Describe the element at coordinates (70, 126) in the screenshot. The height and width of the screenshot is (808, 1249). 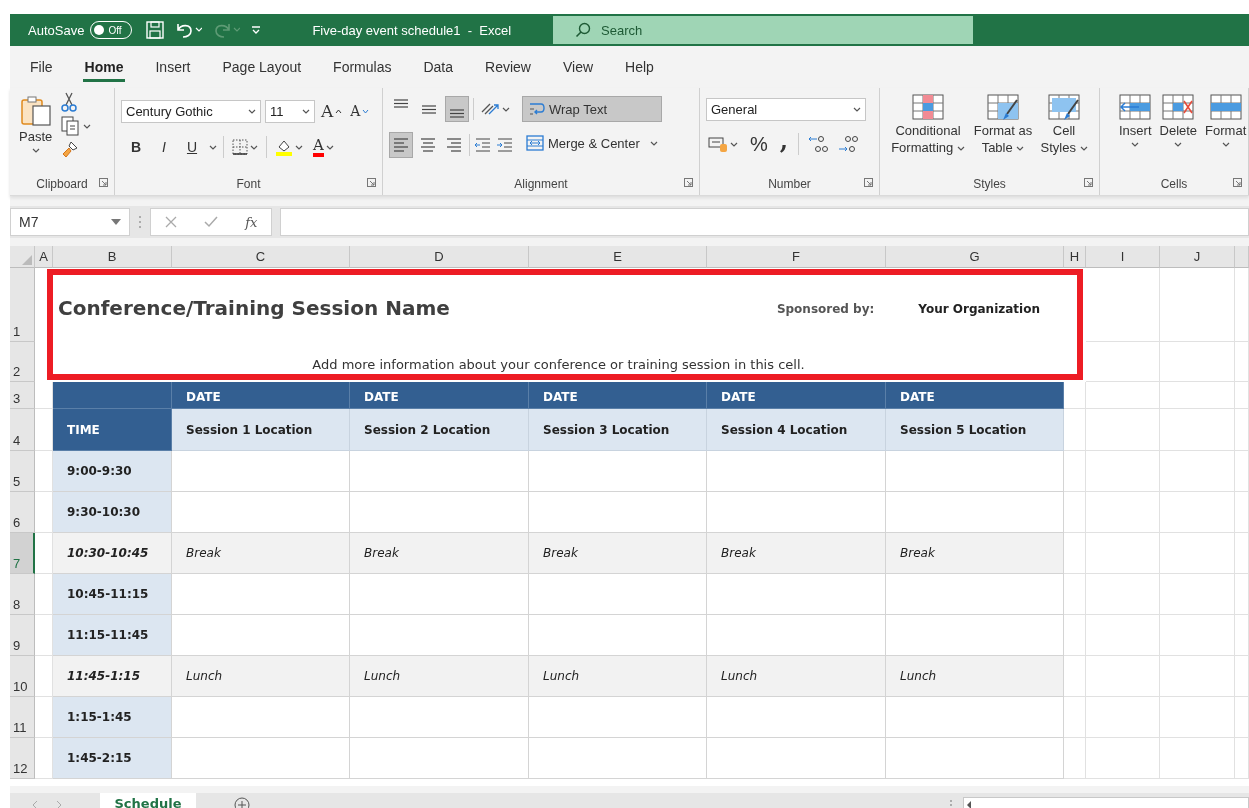
I see `copy-icon` at that location.